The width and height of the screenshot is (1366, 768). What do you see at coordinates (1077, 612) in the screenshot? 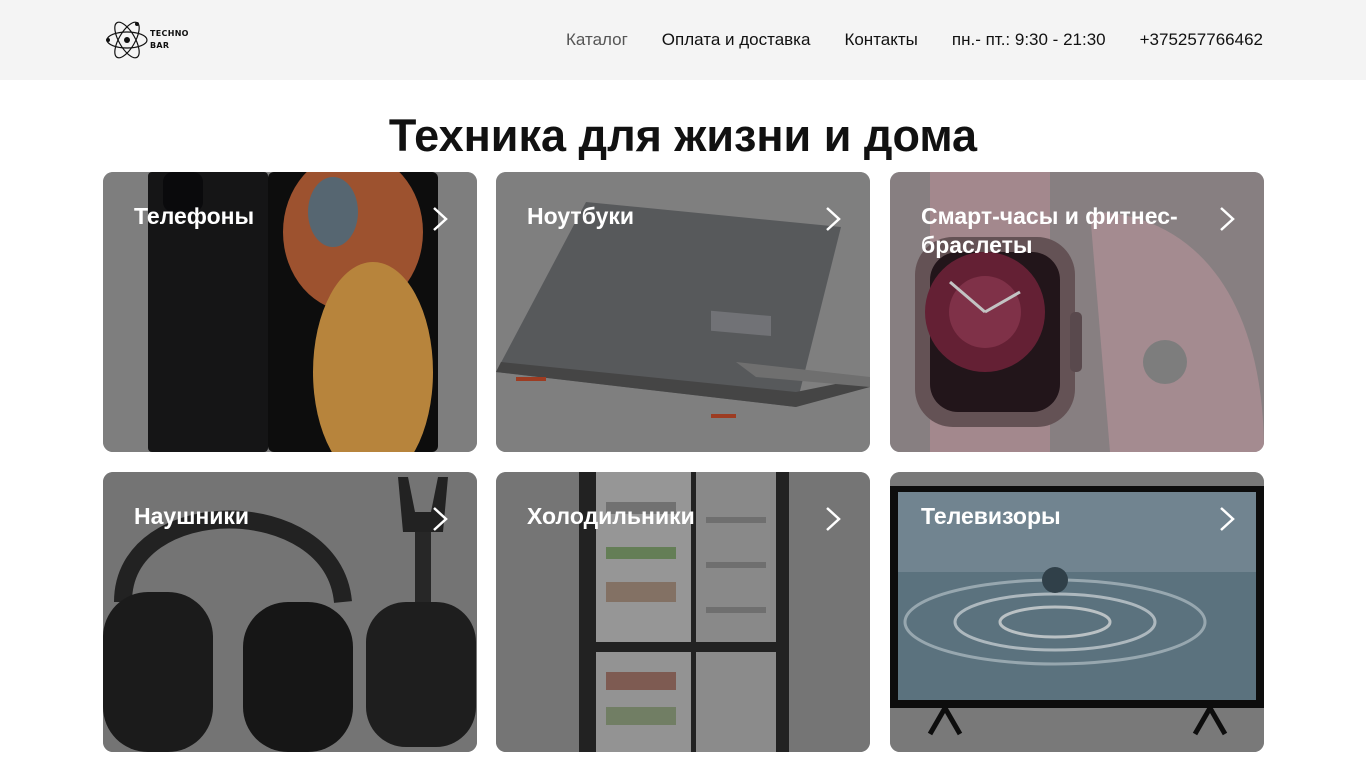
I see `category-card-tvs: Телевизоры` at bounding box center [1077, 612].